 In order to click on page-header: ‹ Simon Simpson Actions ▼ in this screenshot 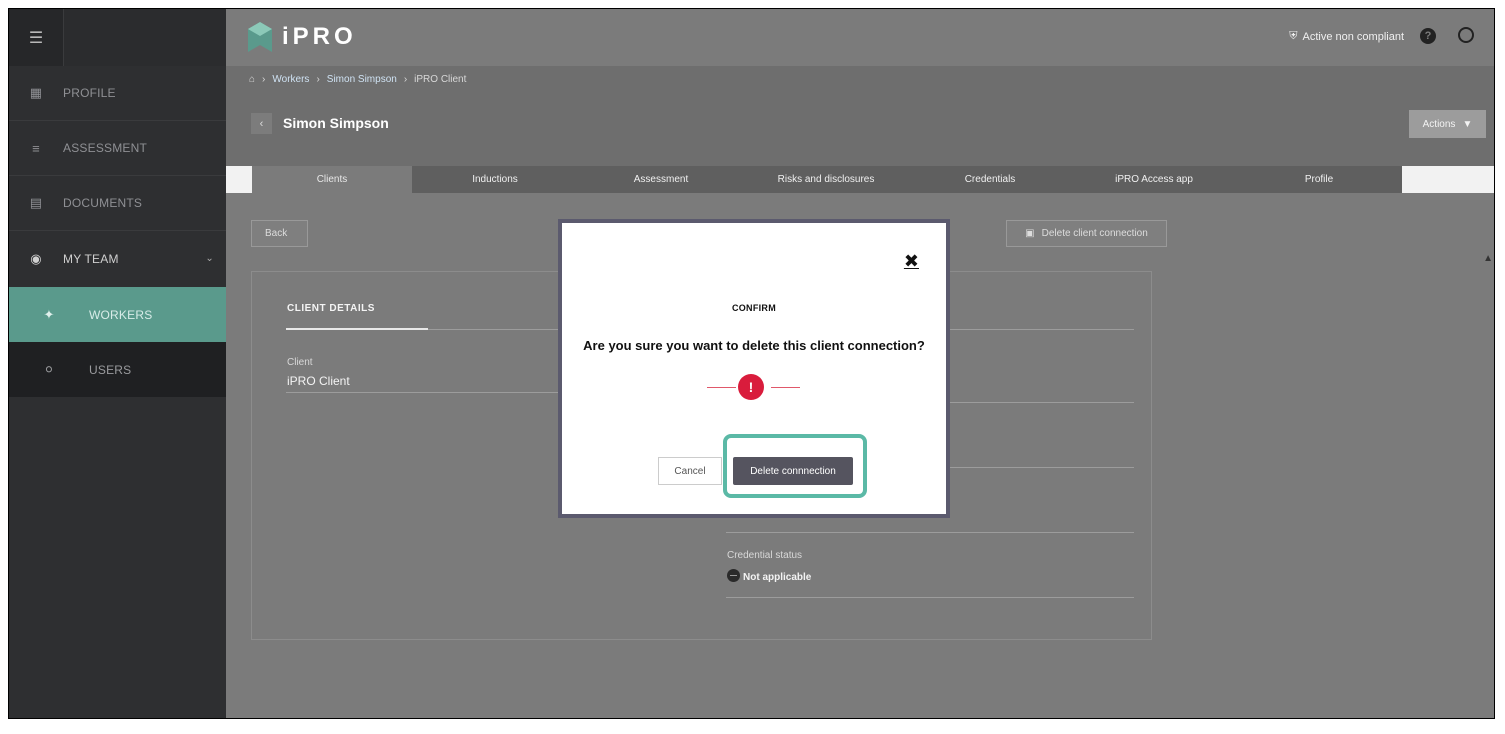, I will do `click(860, 129)`.